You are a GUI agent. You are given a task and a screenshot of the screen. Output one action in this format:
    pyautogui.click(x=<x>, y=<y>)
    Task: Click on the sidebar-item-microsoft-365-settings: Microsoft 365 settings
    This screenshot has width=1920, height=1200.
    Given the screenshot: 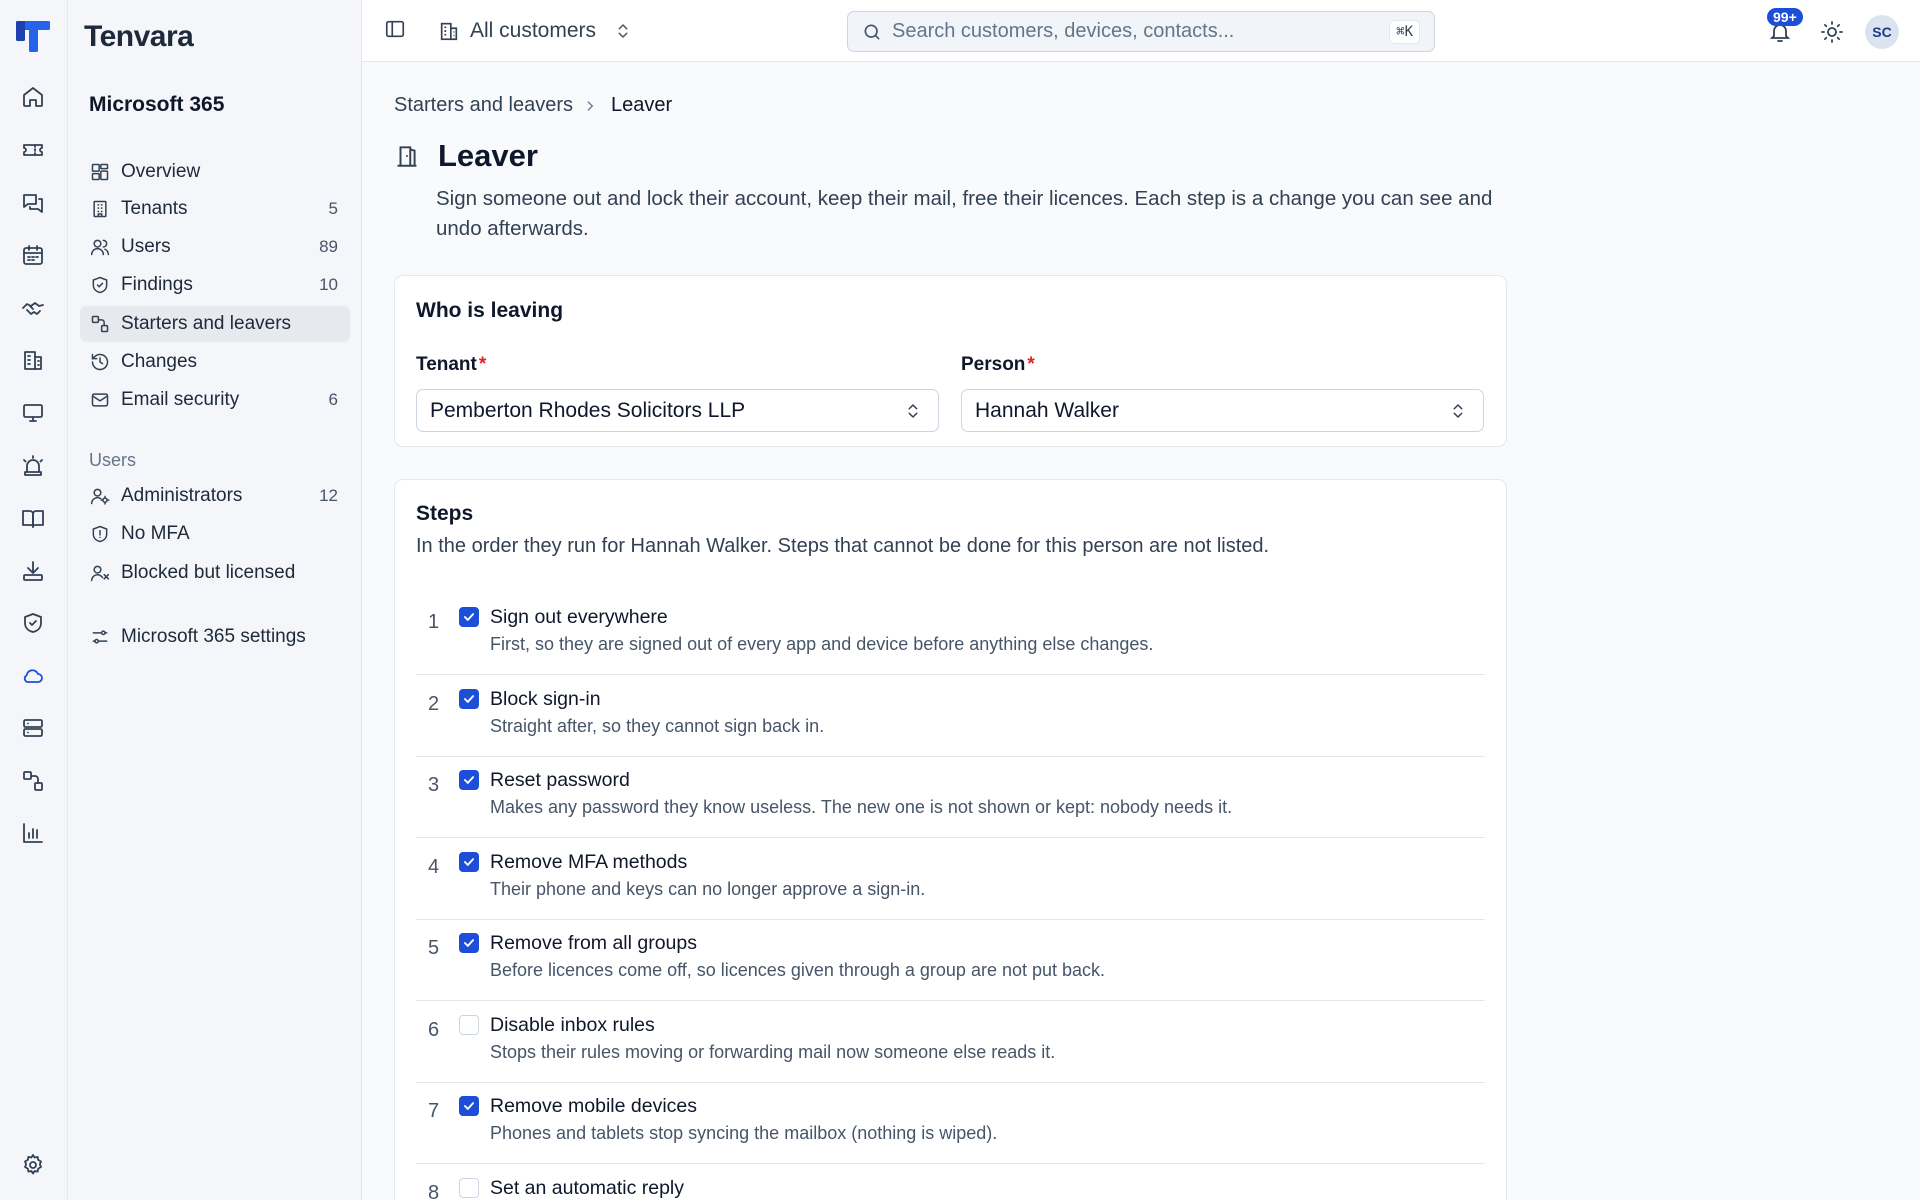 What is the action you would take?
    pyautogui.click(x=215, y=637)
    